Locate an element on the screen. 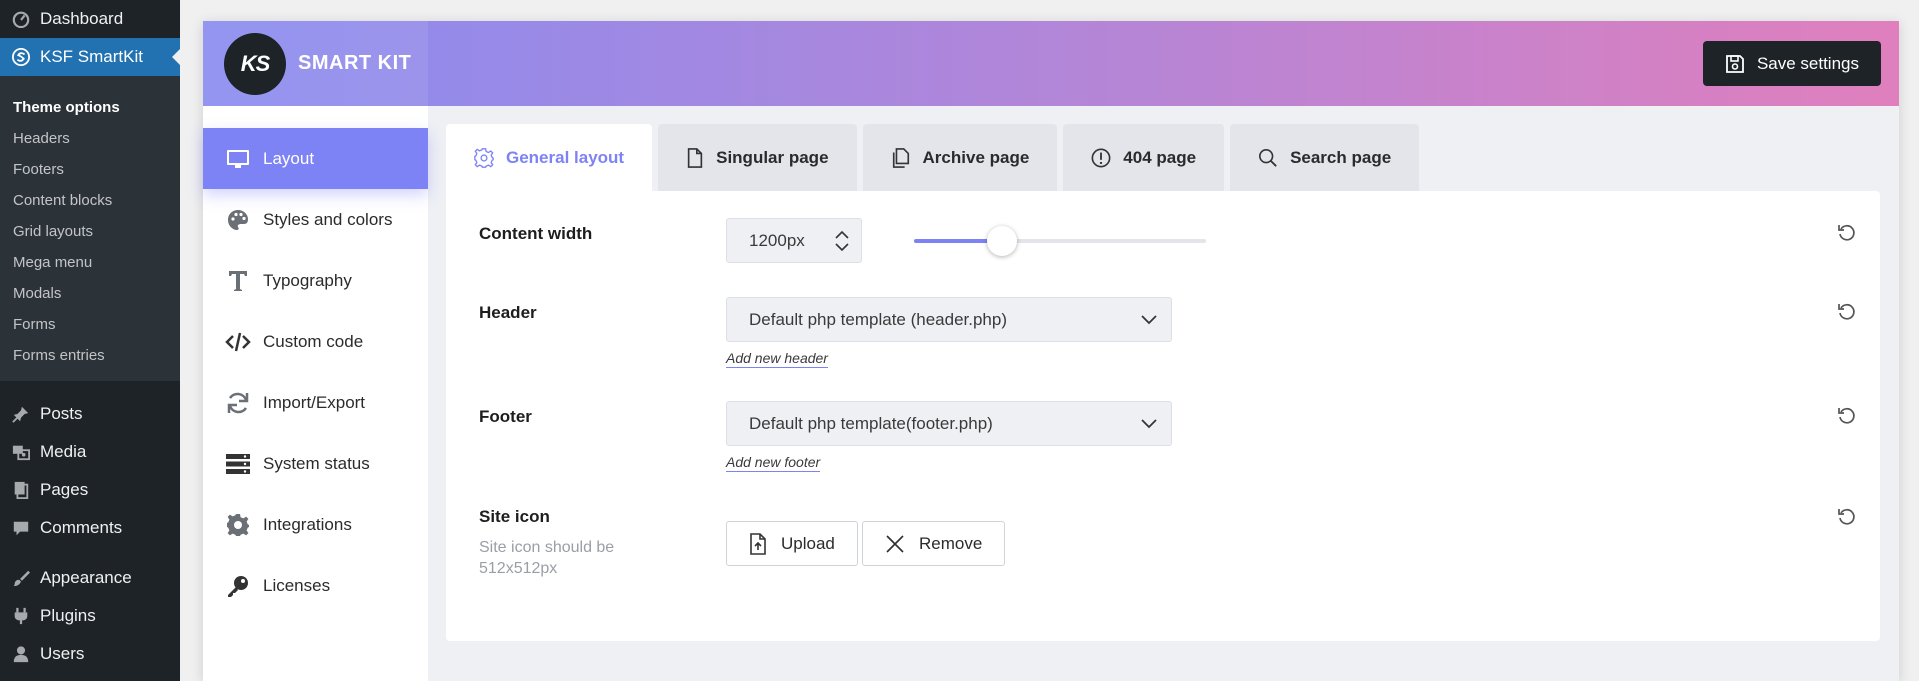 The image size is (1919, 681). wp-menu-users: Users is located at coordinates (90, 654).